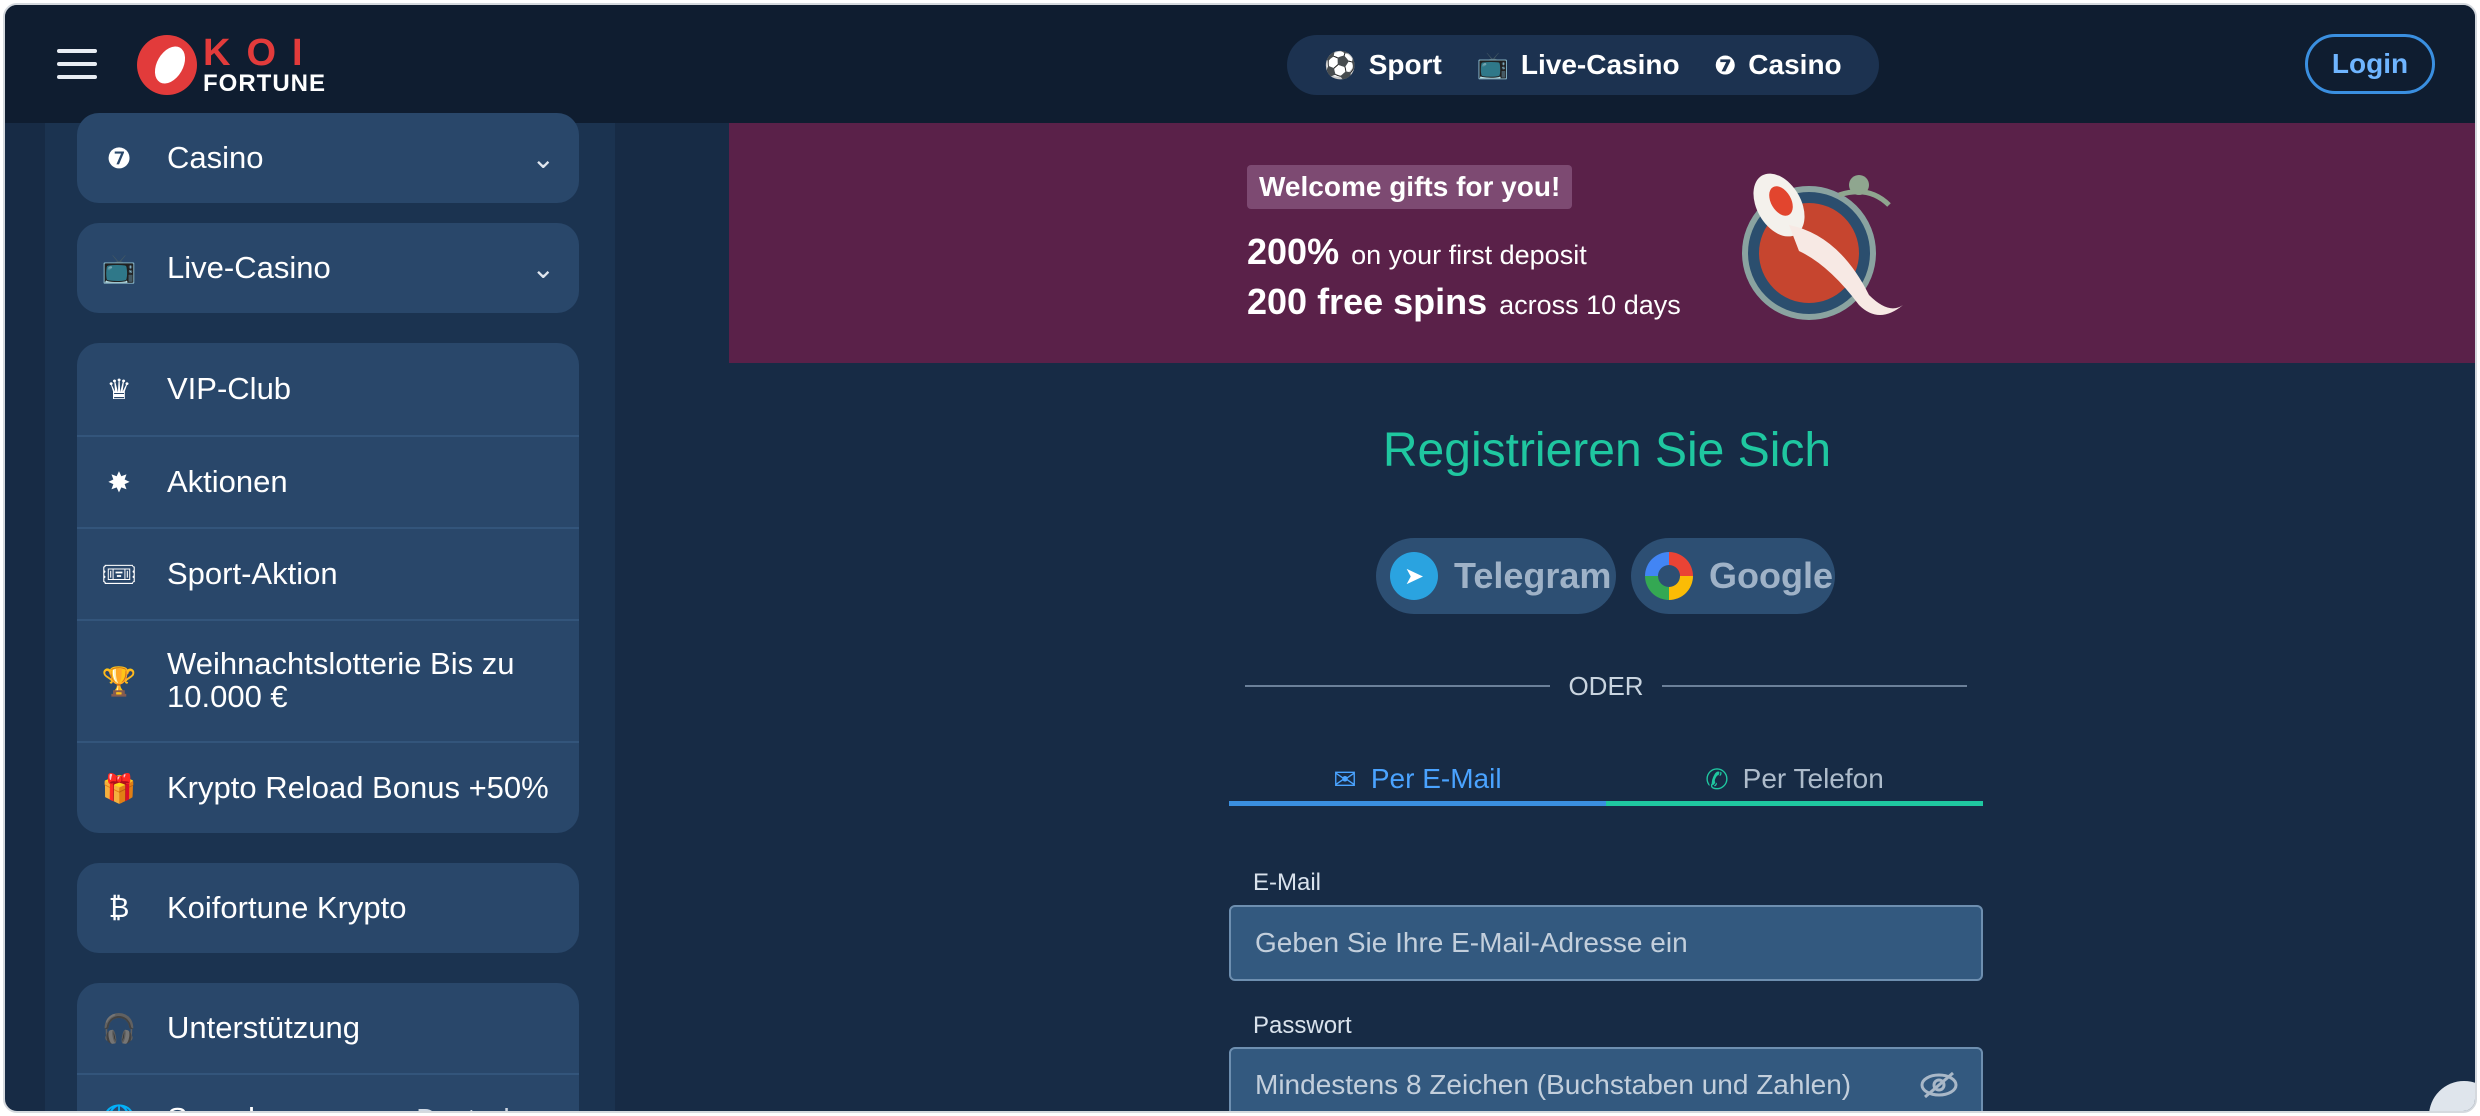 This screenshot has width=2480, height=1116. I want to click on offer-line-2: 200 free spins across 10 days, so click(1464, 302).